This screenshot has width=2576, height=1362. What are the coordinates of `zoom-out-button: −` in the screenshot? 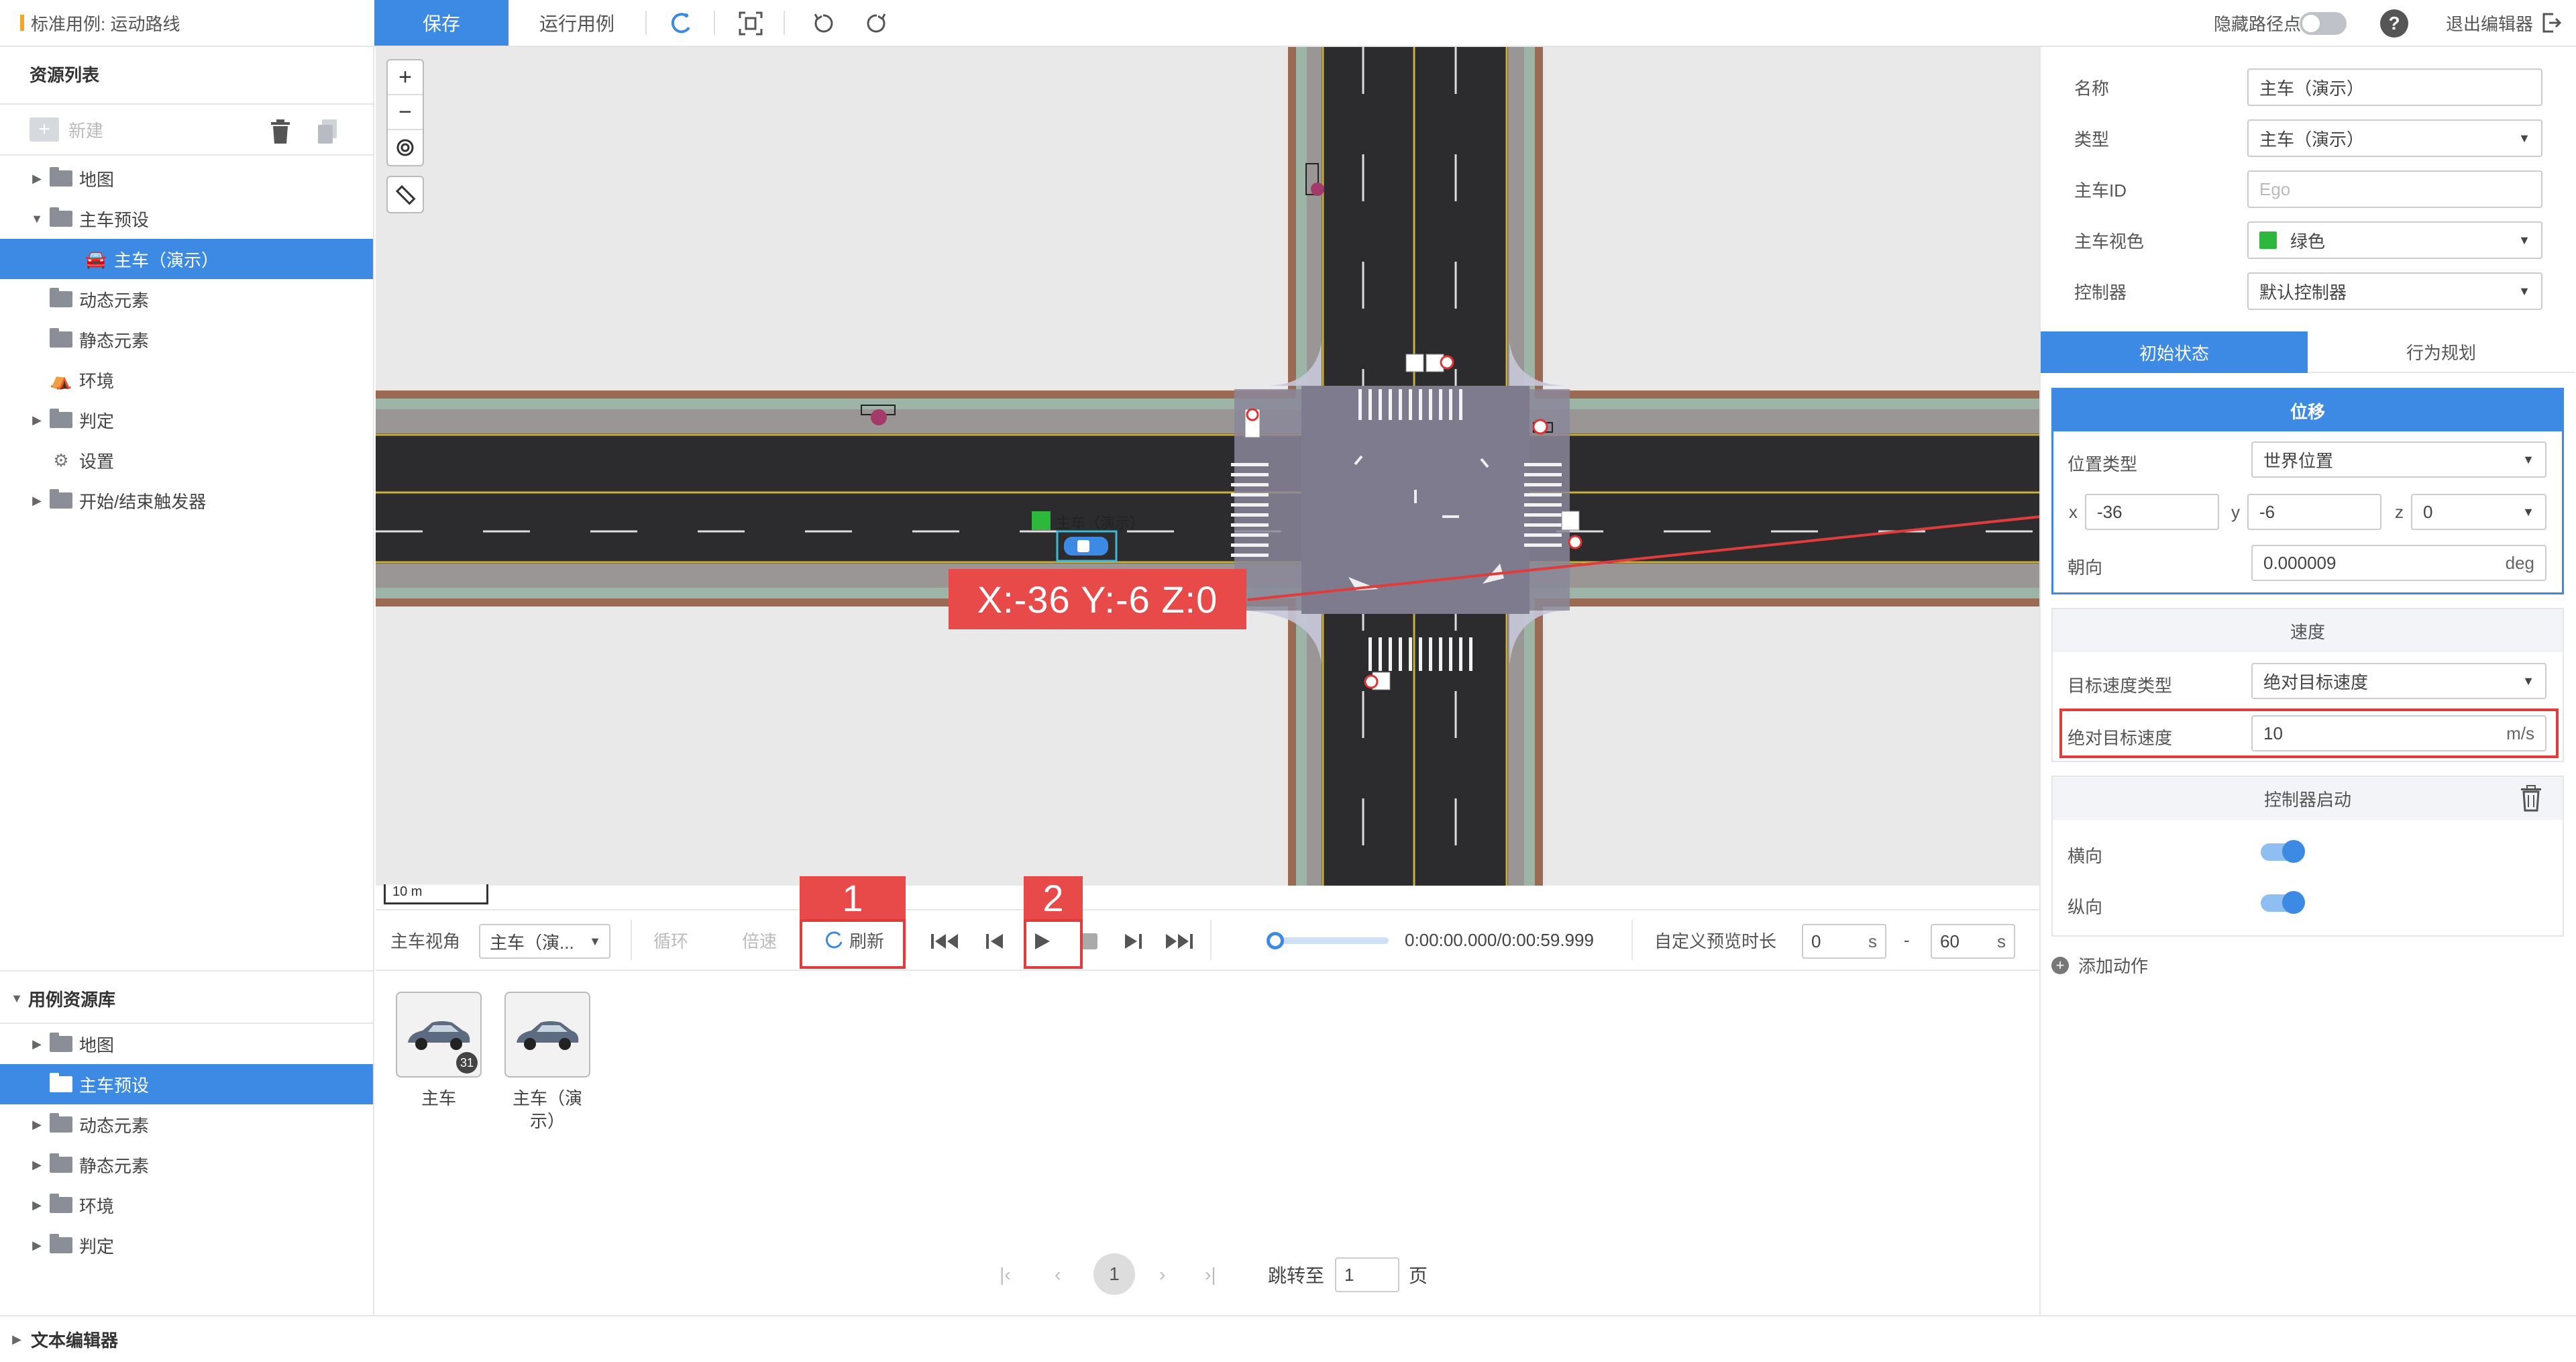 It's located at (405, 112).